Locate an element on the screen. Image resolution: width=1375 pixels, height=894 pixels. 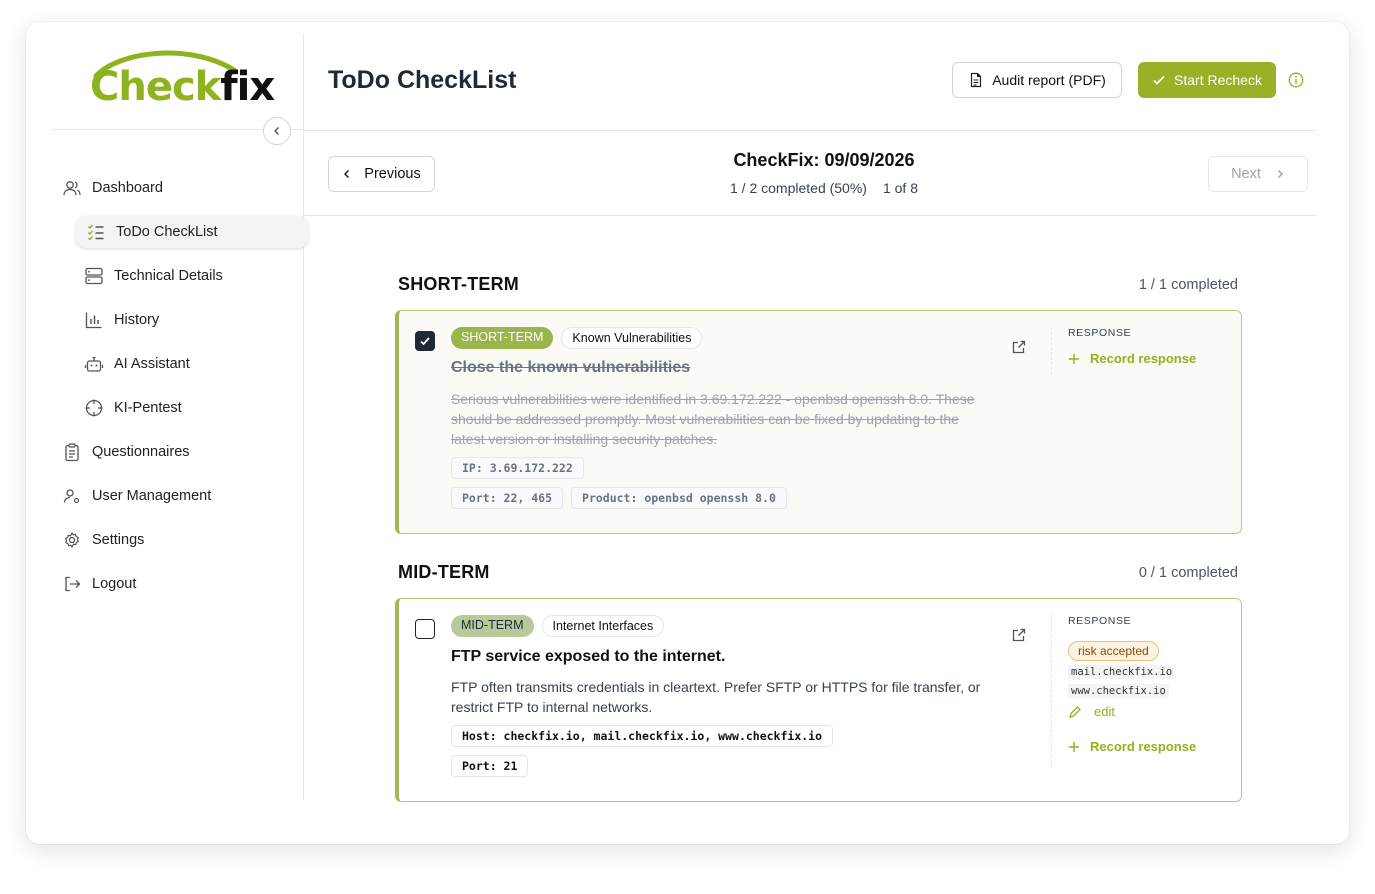
card-title: FTP service exposed to the internet. is located at coordinates (588, 656).